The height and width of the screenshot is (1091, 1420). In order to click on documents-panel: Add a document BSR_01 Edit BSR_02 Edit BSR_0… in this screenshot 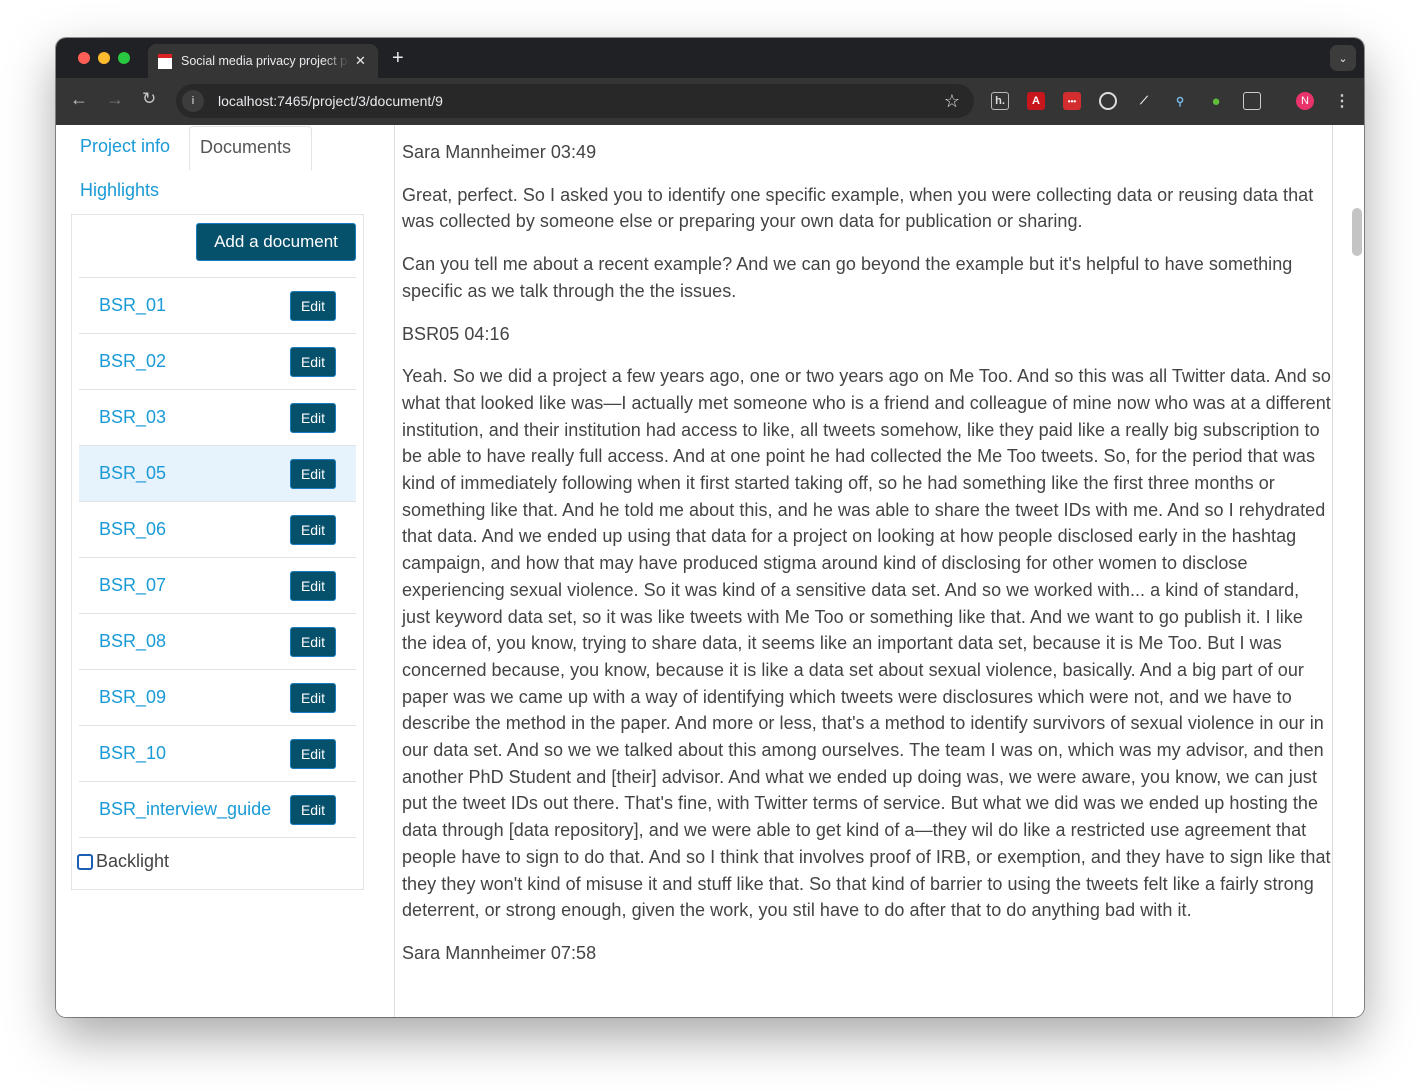, I will do `click(217, 552)`.